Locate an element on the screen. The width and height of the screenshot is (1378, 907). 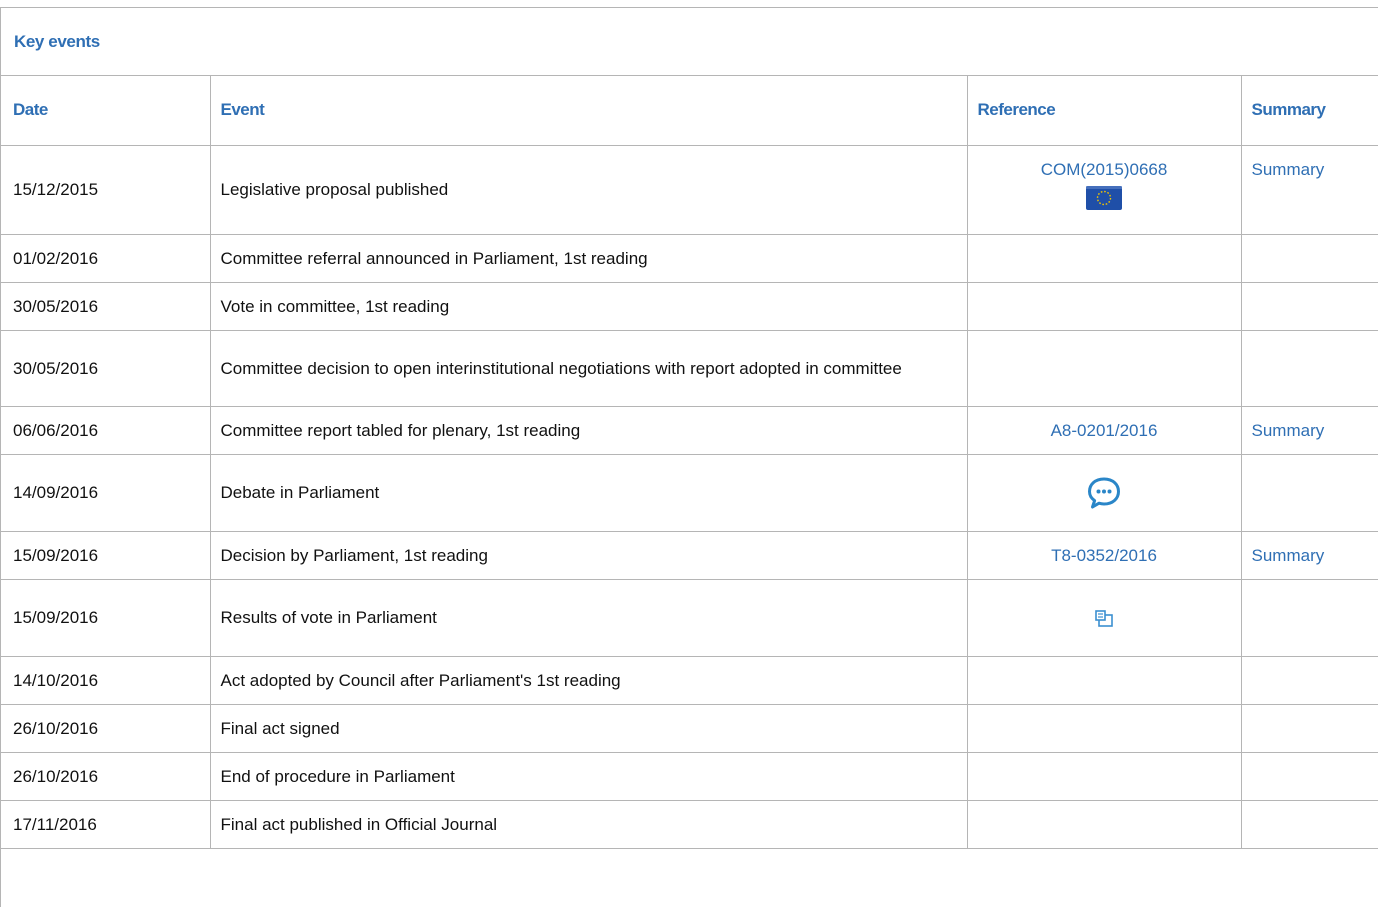
event-description: Vote in committee, 1st reading is located at coordinates (588, 306).